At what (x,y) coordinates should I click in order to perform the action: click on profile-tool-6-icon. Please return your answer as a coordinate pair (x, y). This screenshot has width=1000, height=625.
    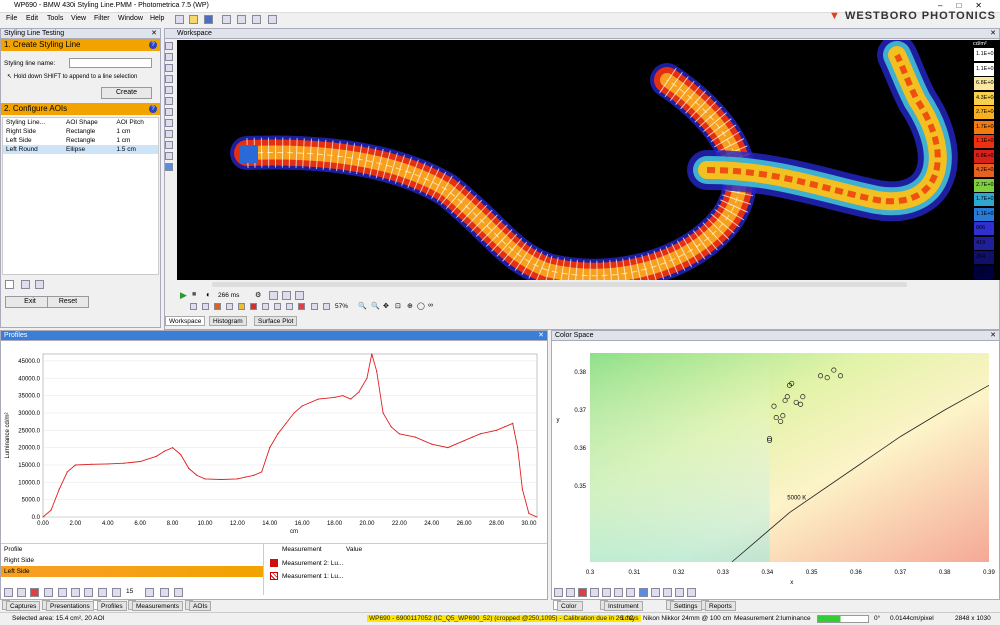
    Looking at the image, I should click on (75, 592).